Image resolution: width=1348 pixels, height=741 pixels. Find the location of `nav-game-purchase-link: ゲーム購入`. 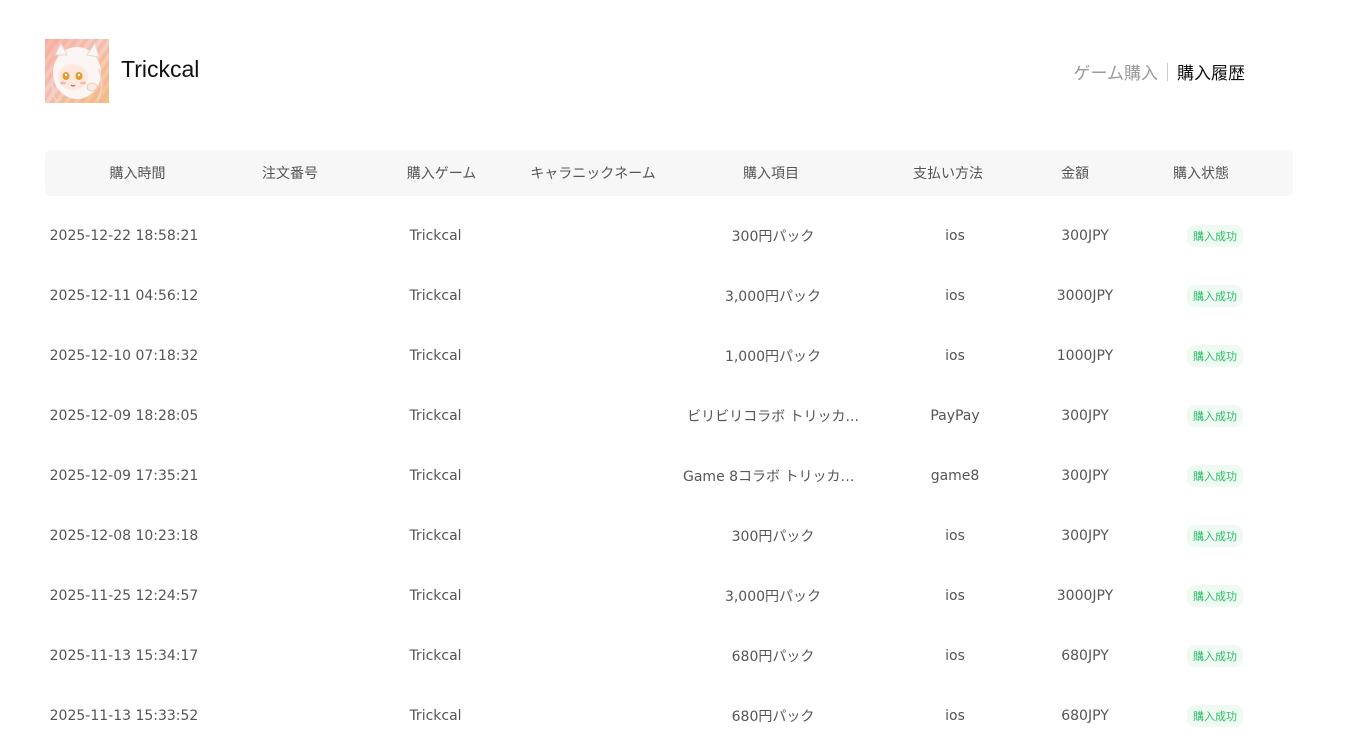

nav-game-purchase-link: ゲーム購入 is located at coordinates (1116, 71).